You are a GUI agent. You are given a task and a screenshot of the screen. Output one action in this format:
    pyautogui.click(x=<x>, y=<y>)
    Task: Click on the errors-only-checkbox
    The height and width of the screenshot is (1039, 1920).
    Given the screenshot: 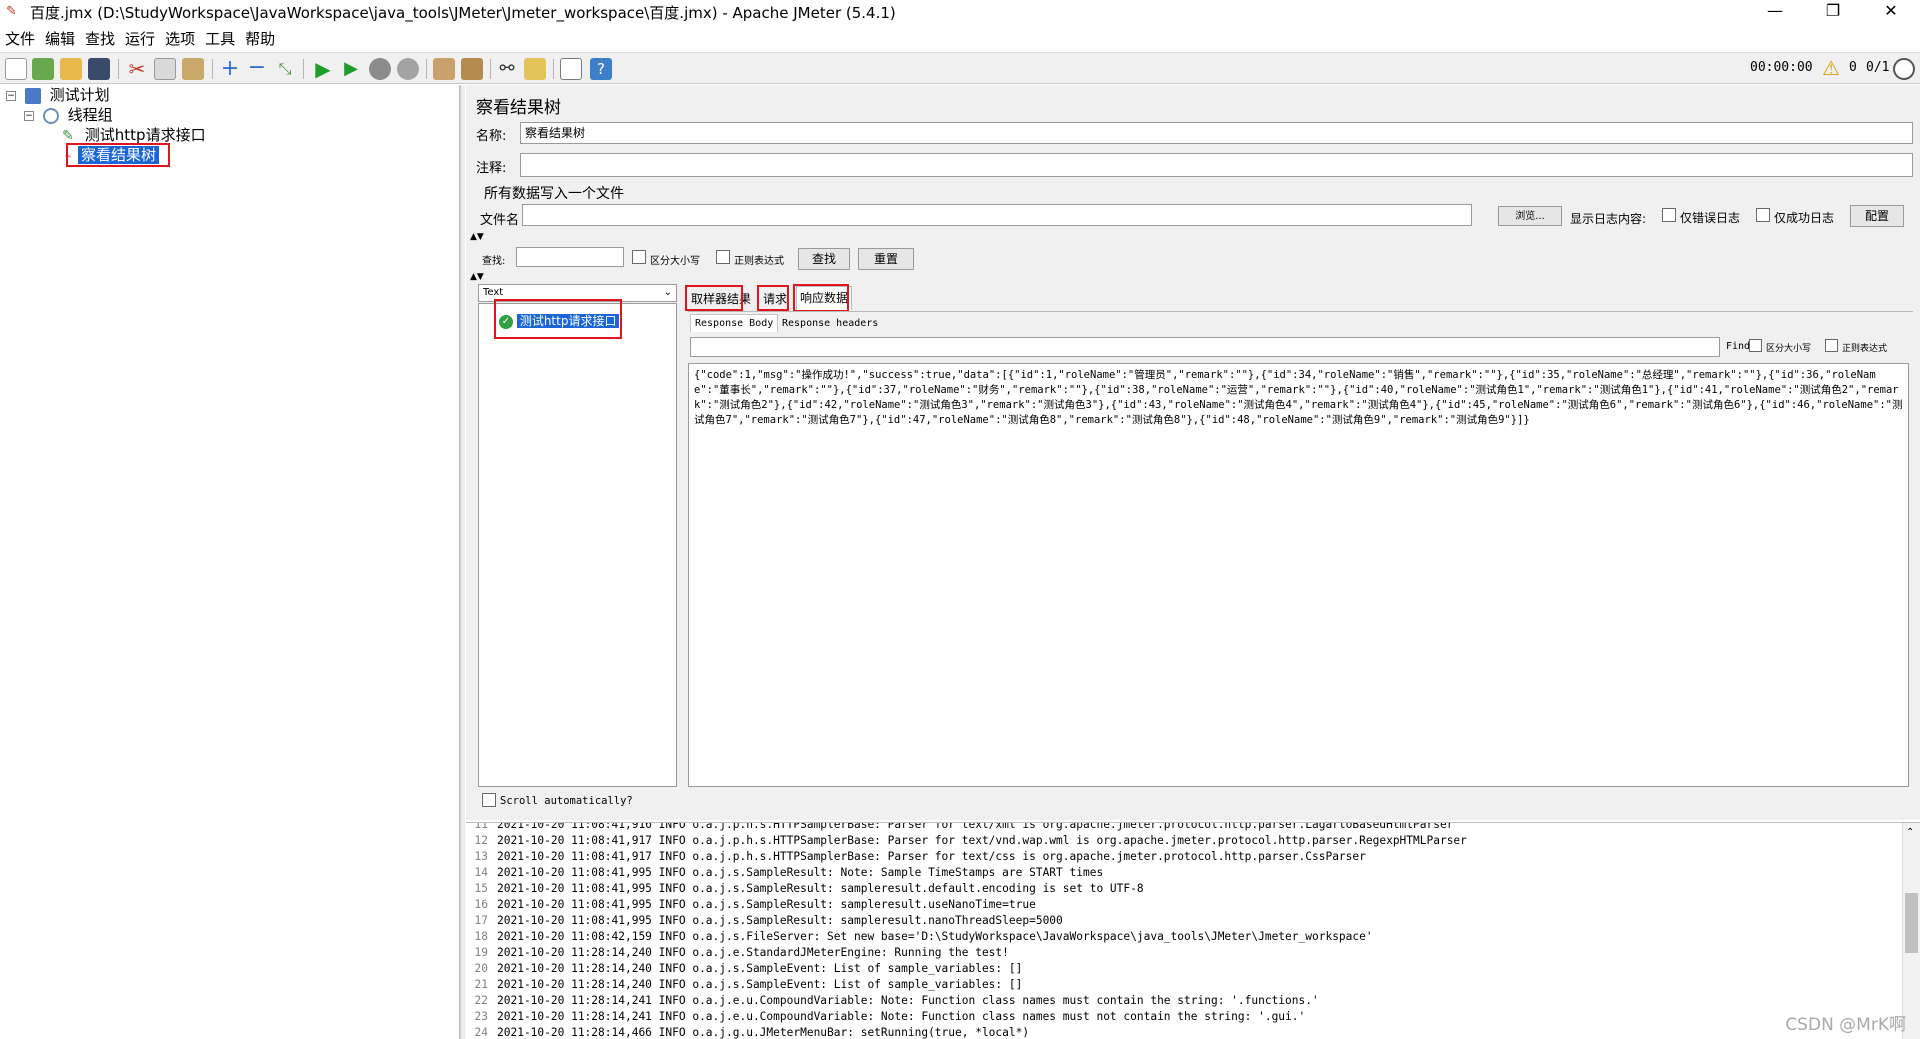 What is the action you would take?
    pyautogui.click(x=1669, y=215)
    